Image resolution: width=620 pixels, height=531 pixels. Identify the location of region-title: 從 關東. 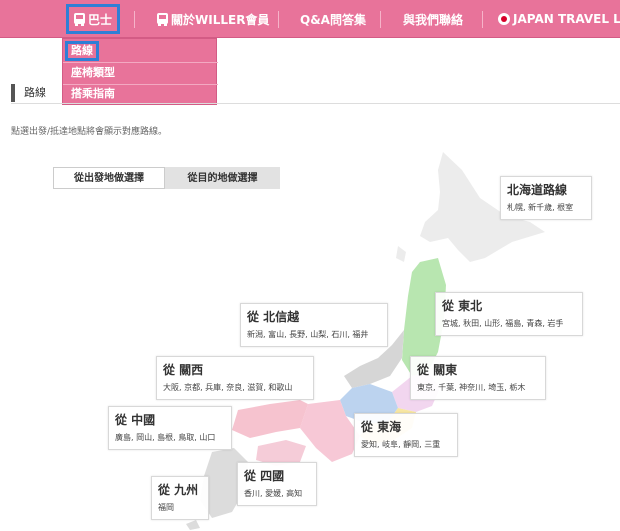
(437, 370).